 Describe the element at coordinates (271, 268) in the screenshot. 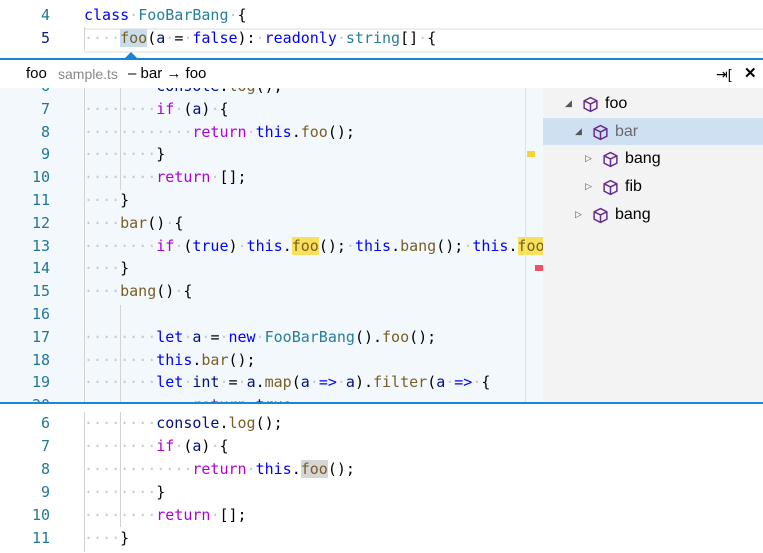

I see `code-line: 14 ····}` at that location.